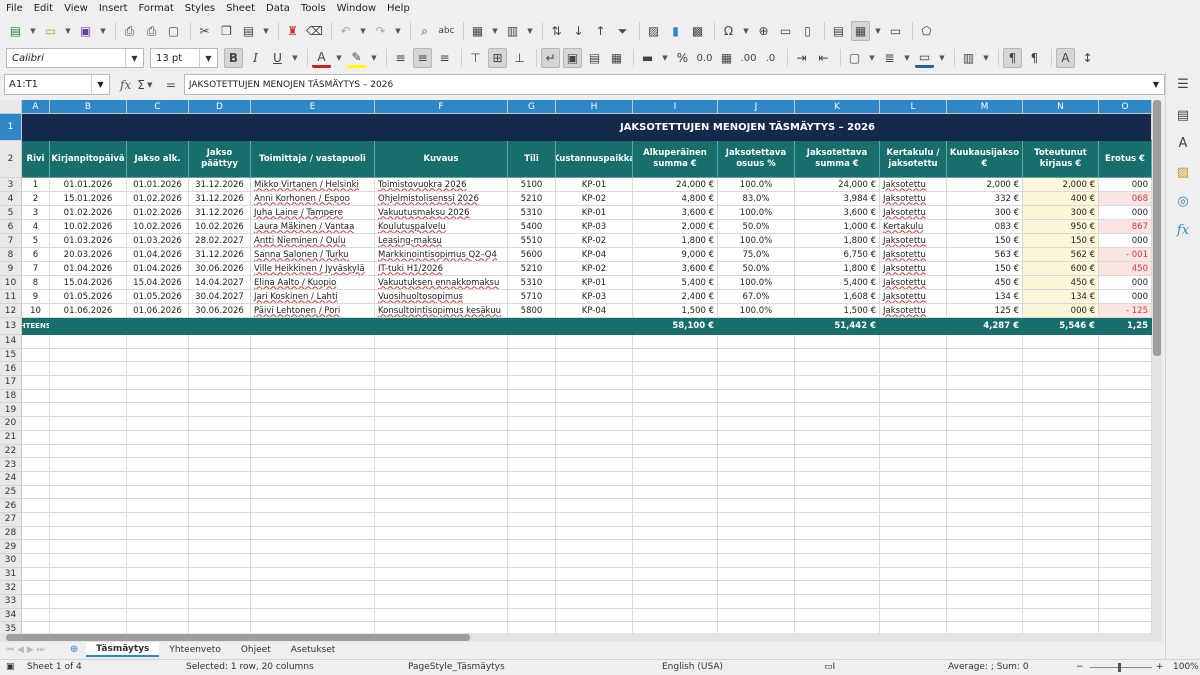  I want to click on table-cell: 1,800 €, so click(675, 241).